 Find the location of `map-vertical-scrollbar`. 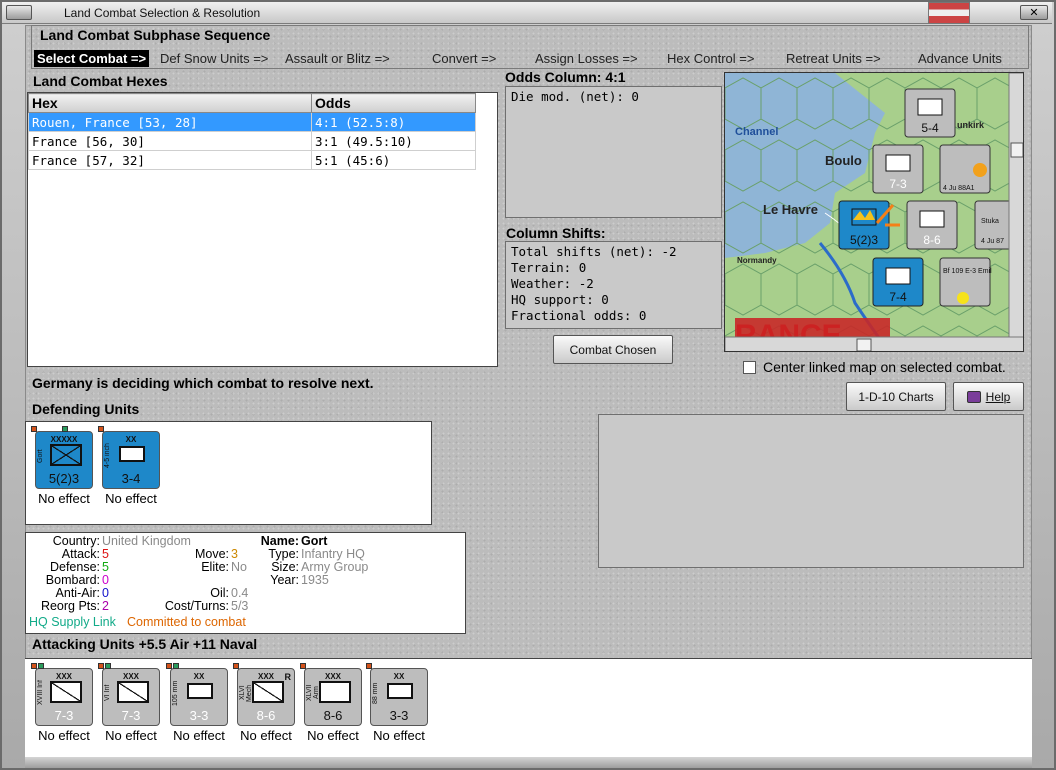

map-vertical-scrollbar is located at coordinates (1016, 205).